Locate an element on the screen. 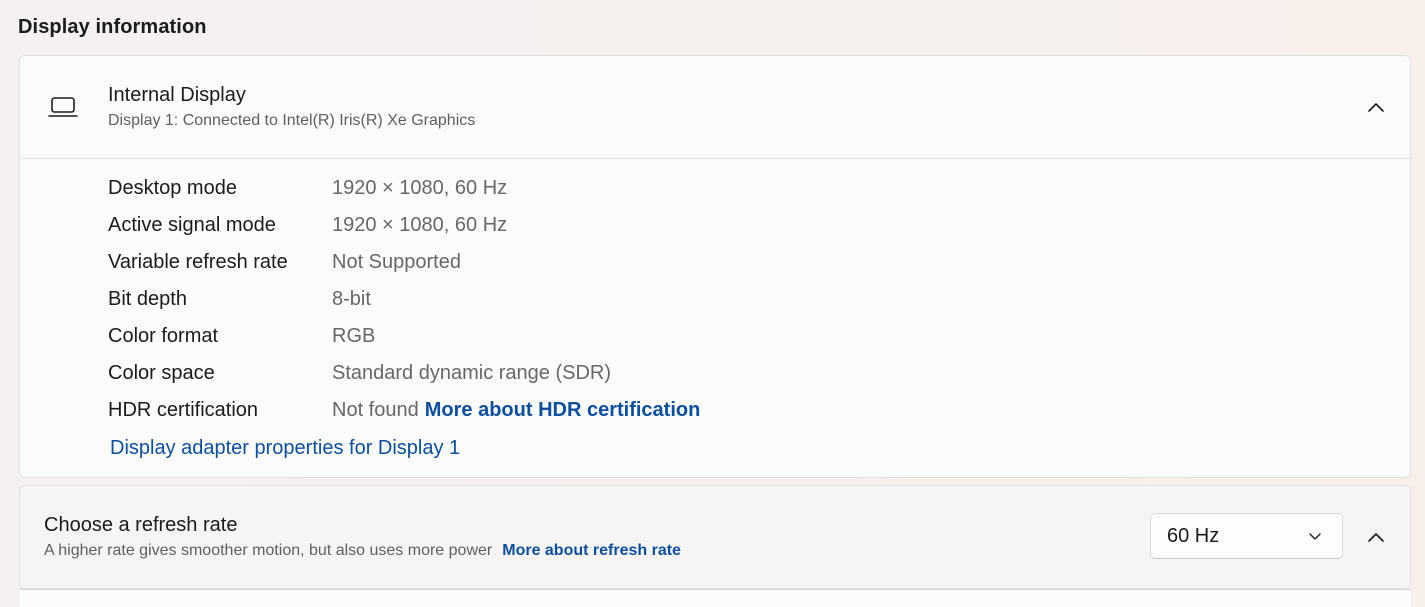  detail-value-group: Not found More about HDR certification is located at coordinates (516, 410).